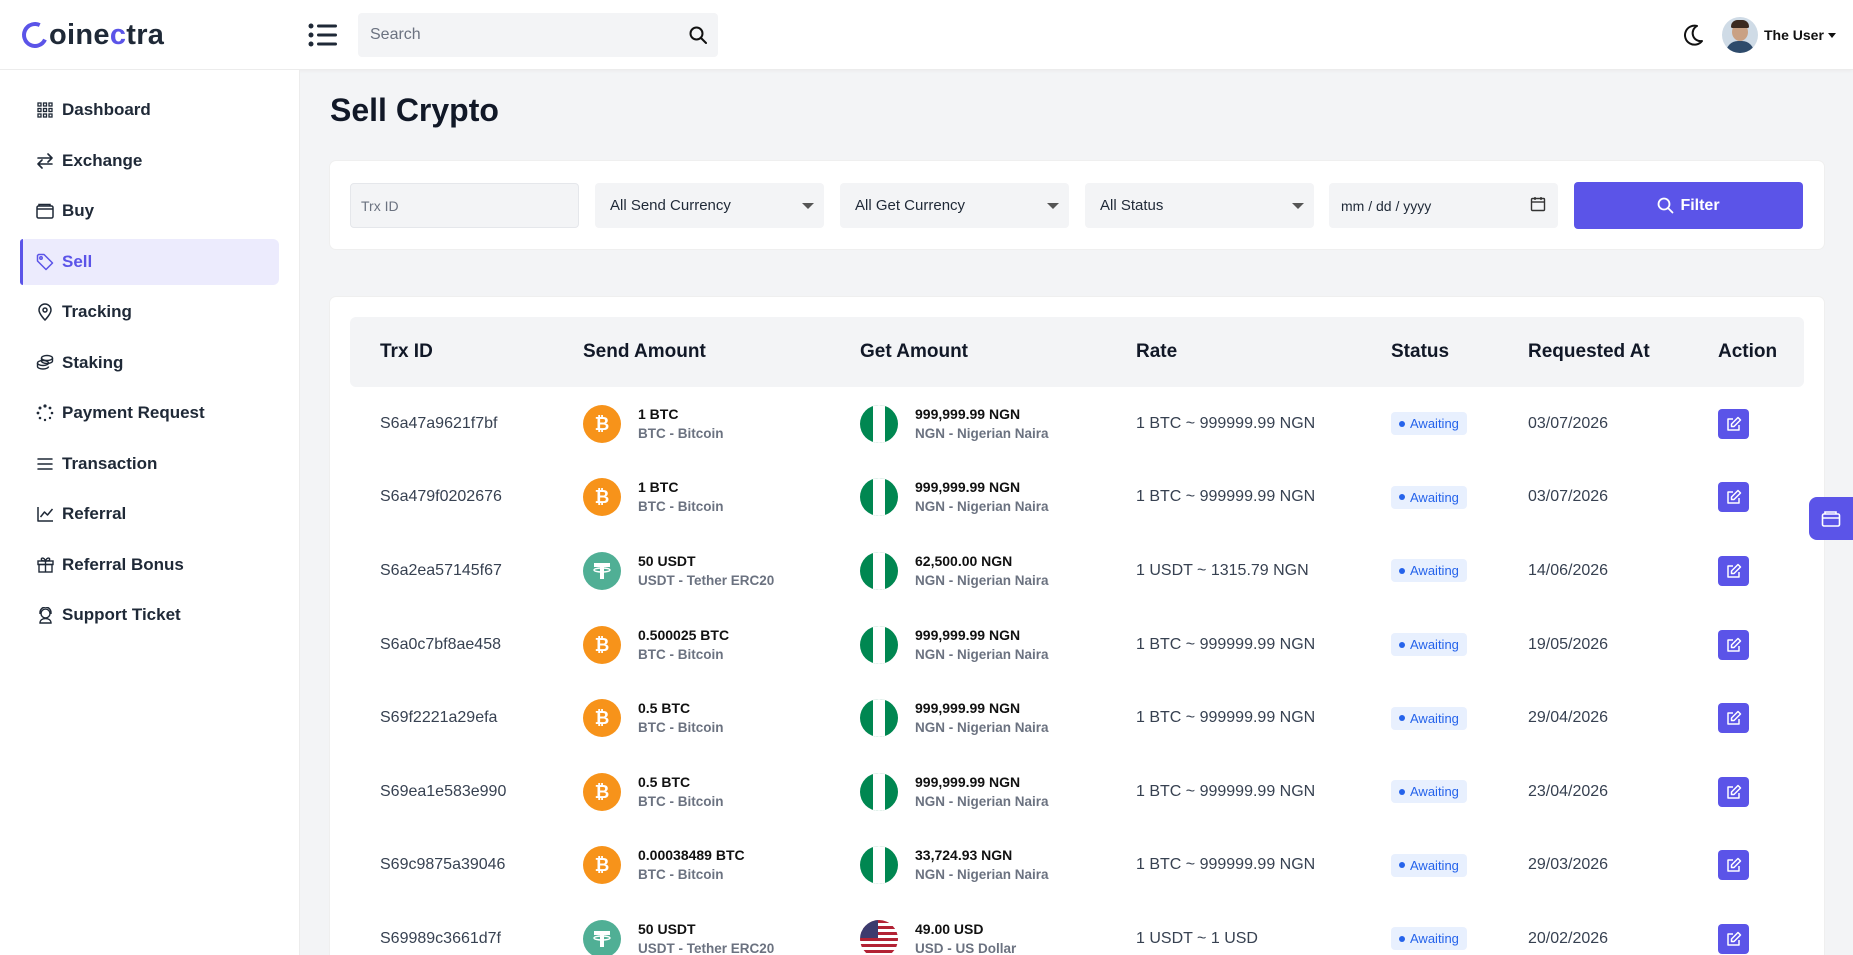 The width and height of the screenshot is (1853, 955). What do you see at coordinates (149, 261) in the screenshot?
I see `sidebar-item-sell: Sell` at bounding box center [149, 261].